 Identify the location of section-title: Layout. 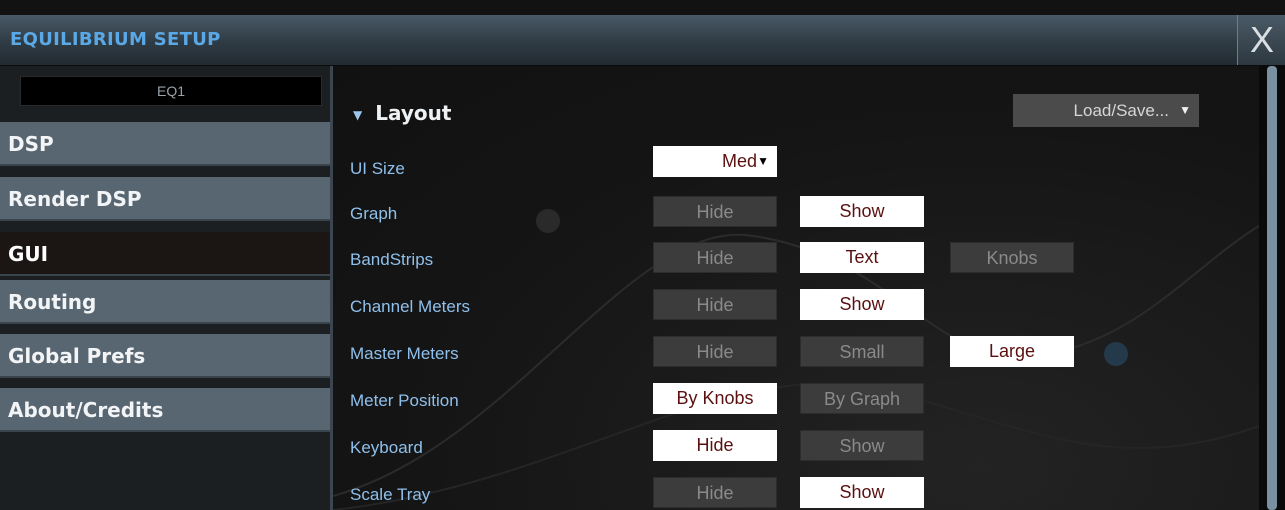
(413, 113).